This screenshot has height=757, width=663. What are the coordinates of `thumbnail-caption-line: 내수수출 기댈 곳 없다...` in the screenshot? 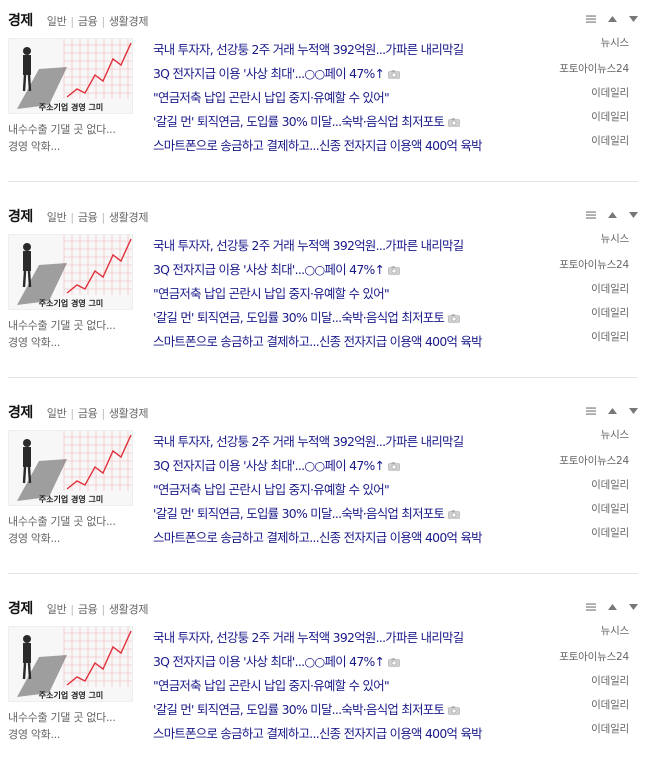 It's located at (62, 129).